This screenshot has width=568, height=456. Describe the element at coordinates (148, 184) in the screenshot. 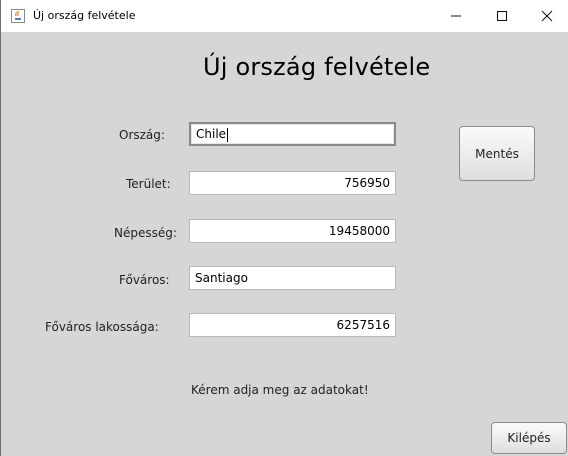

I see `area-label: Terület:` at that location.